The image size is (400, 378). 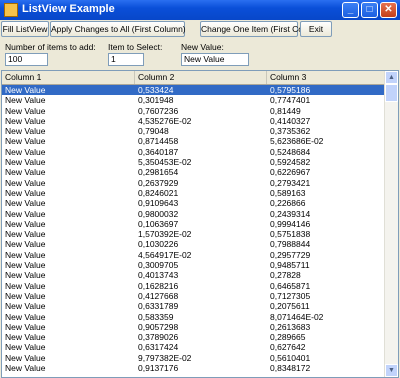 I want to click on change-one-item-button: Change One Item (First Column), so click(x=262, y=29).